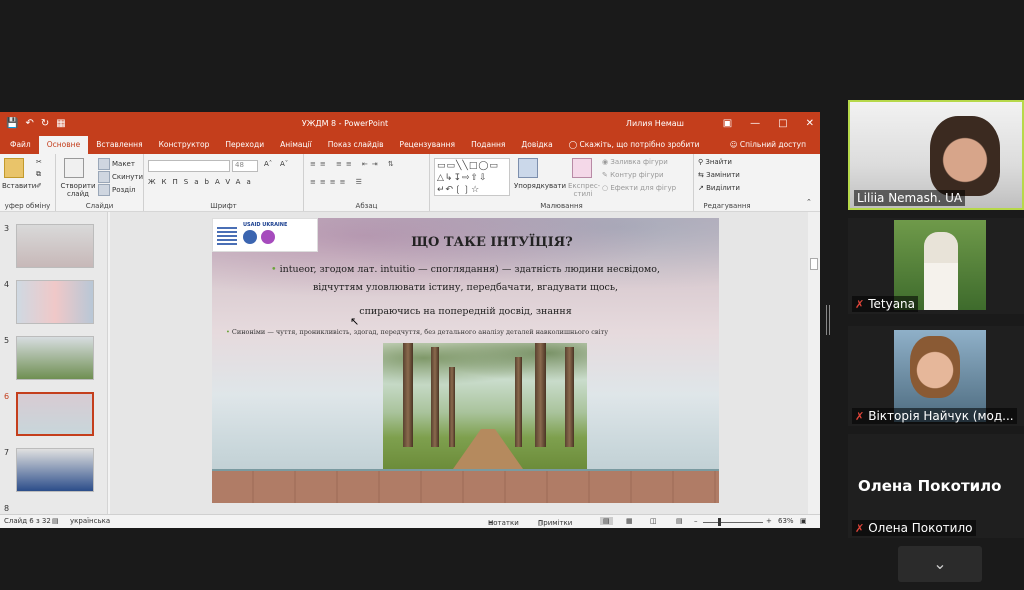  Describe the element at coordinates (75, 168) in the screenshot. I see `new-slide-button` at that location.